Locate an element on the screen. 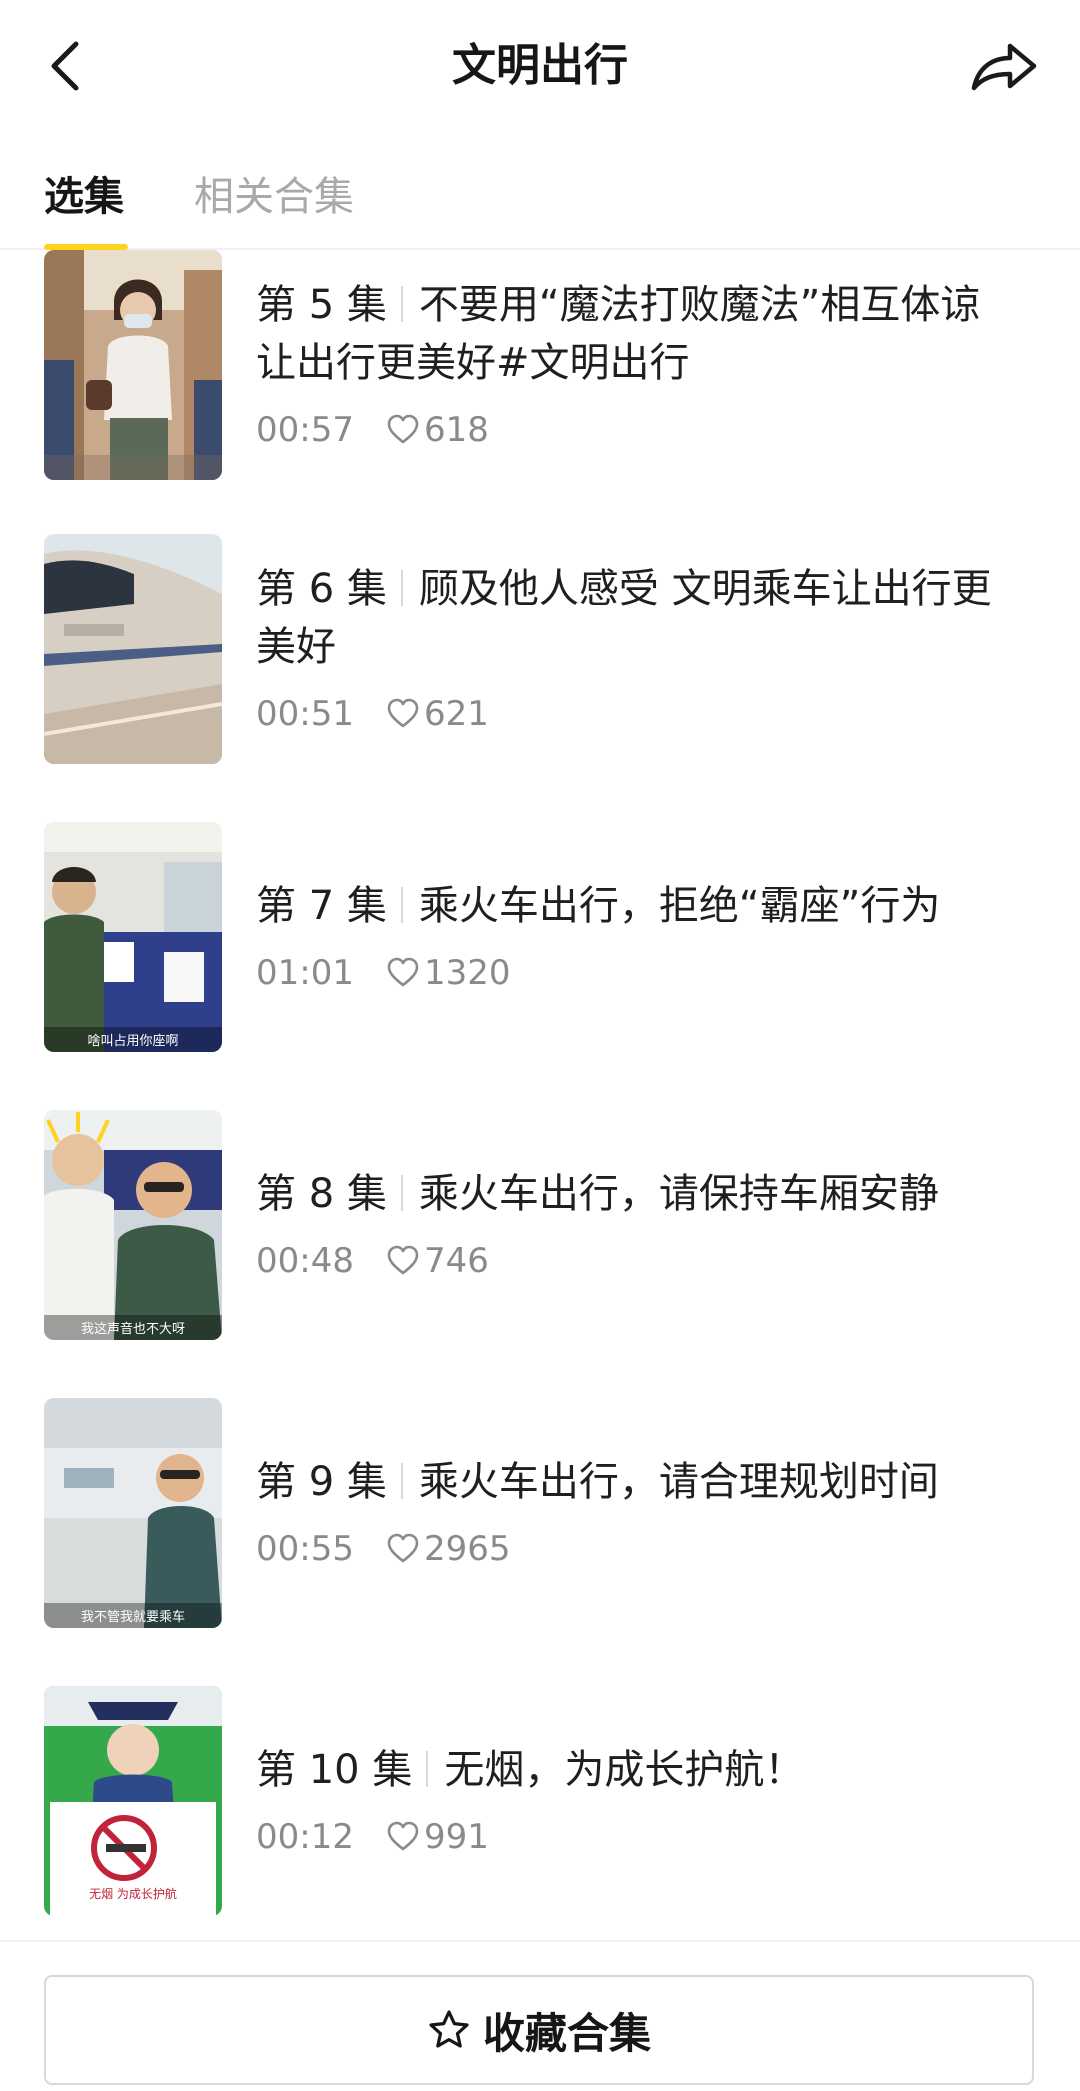 This screenshot has width=1080, height=2091. like-count: 1320 is located at coordinates (448, 973).